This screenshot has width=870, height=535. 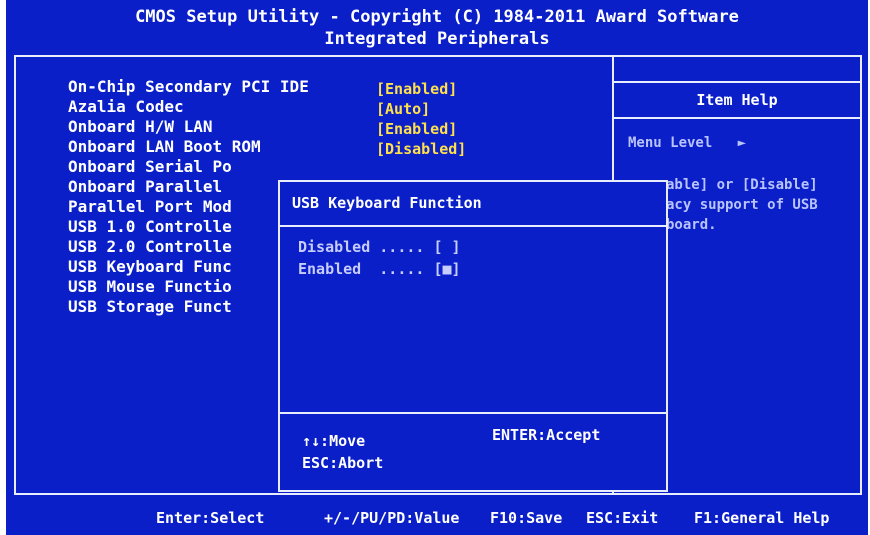 I want to click on move-hint: ↑↓:Move, so click(x=334, y=441).